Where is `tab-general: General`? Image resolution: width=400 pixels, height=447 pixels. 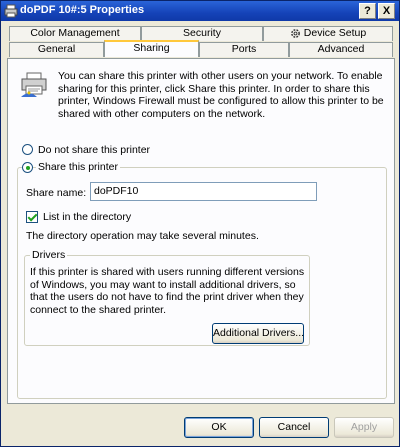
tab-general: General is located at coordinates (56, 49).